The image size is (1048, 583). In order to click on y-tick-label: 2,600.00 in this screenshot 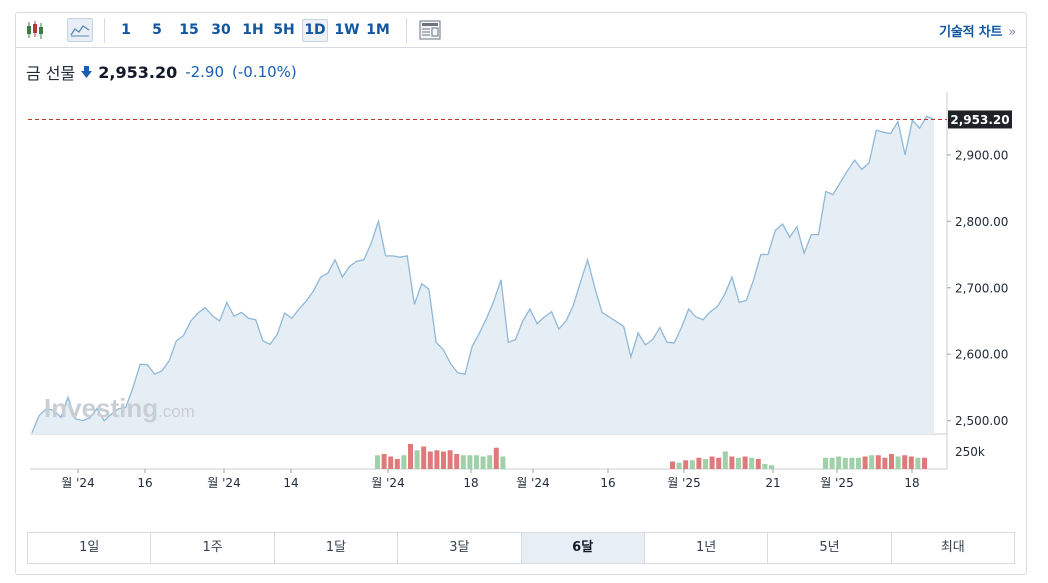, I will do `click(981, 355)`.